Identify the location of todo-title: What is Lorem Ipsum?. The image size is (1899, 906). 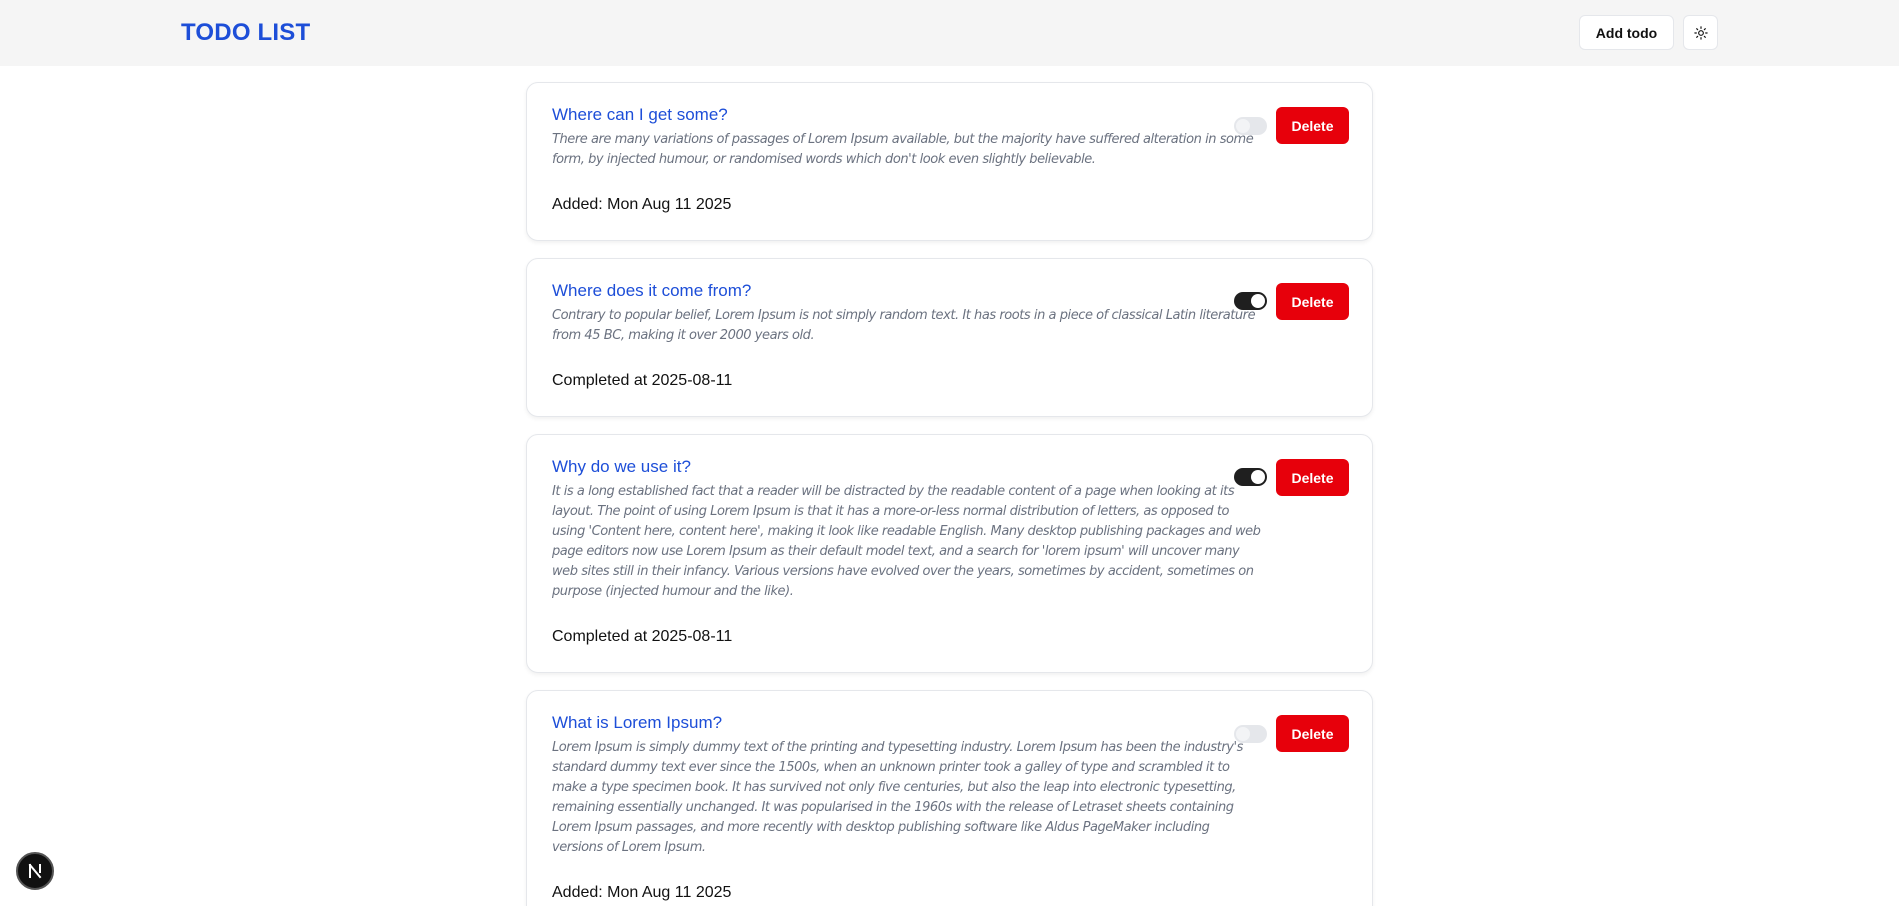
(637, 722).